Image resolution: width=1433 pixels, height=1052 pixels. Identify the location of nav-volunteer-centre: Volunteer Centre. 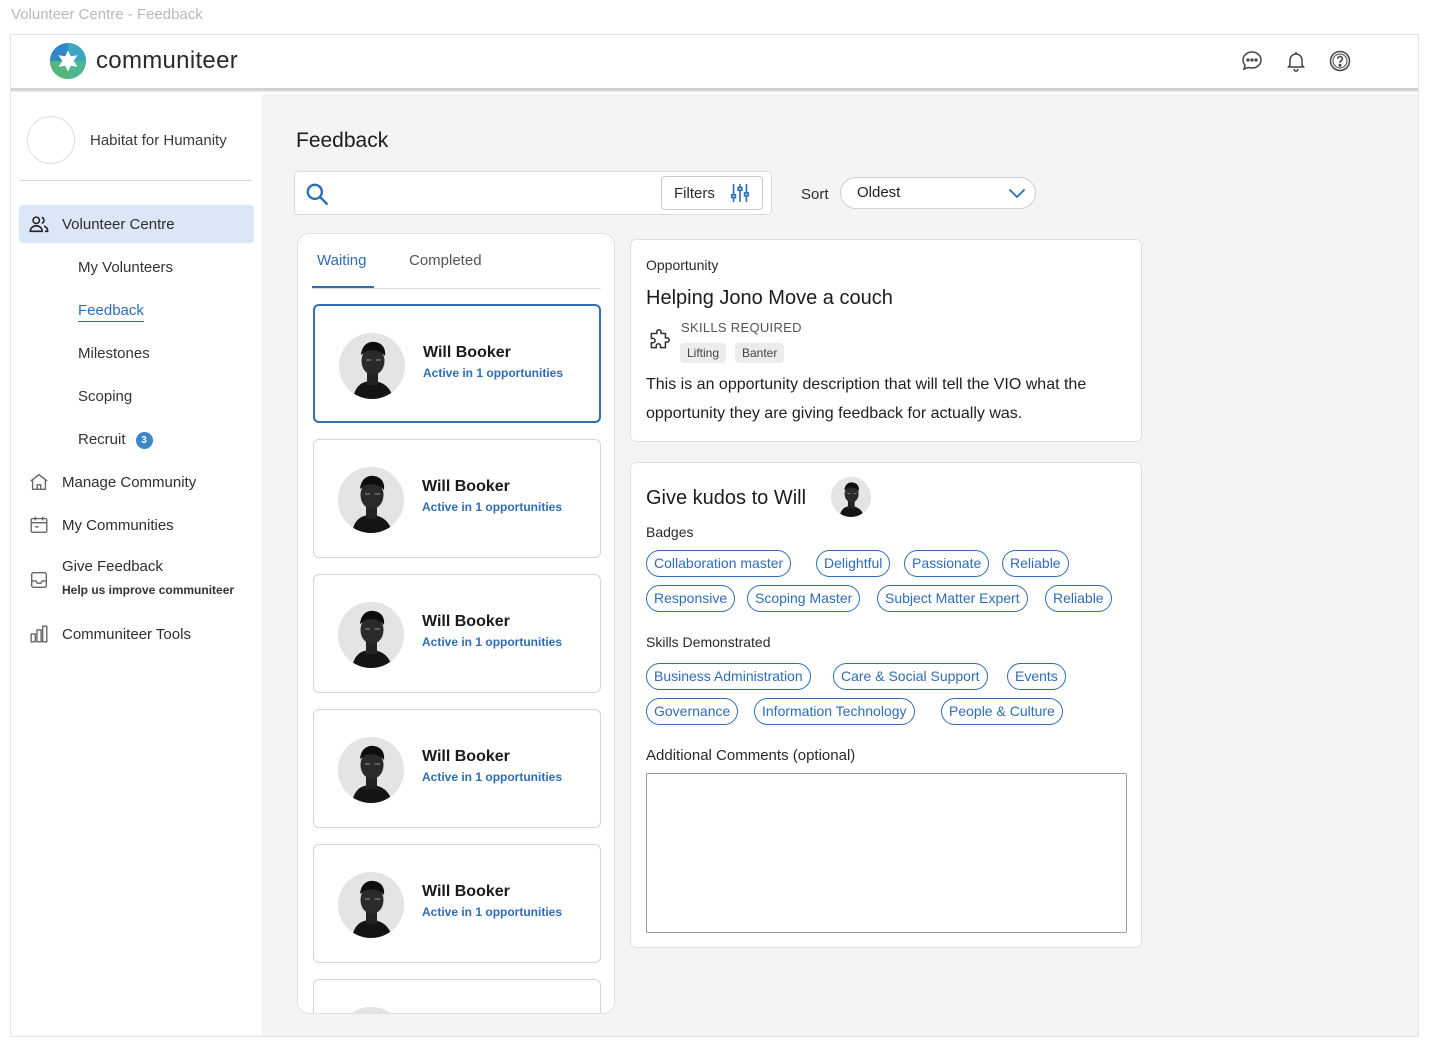
(136, 224).